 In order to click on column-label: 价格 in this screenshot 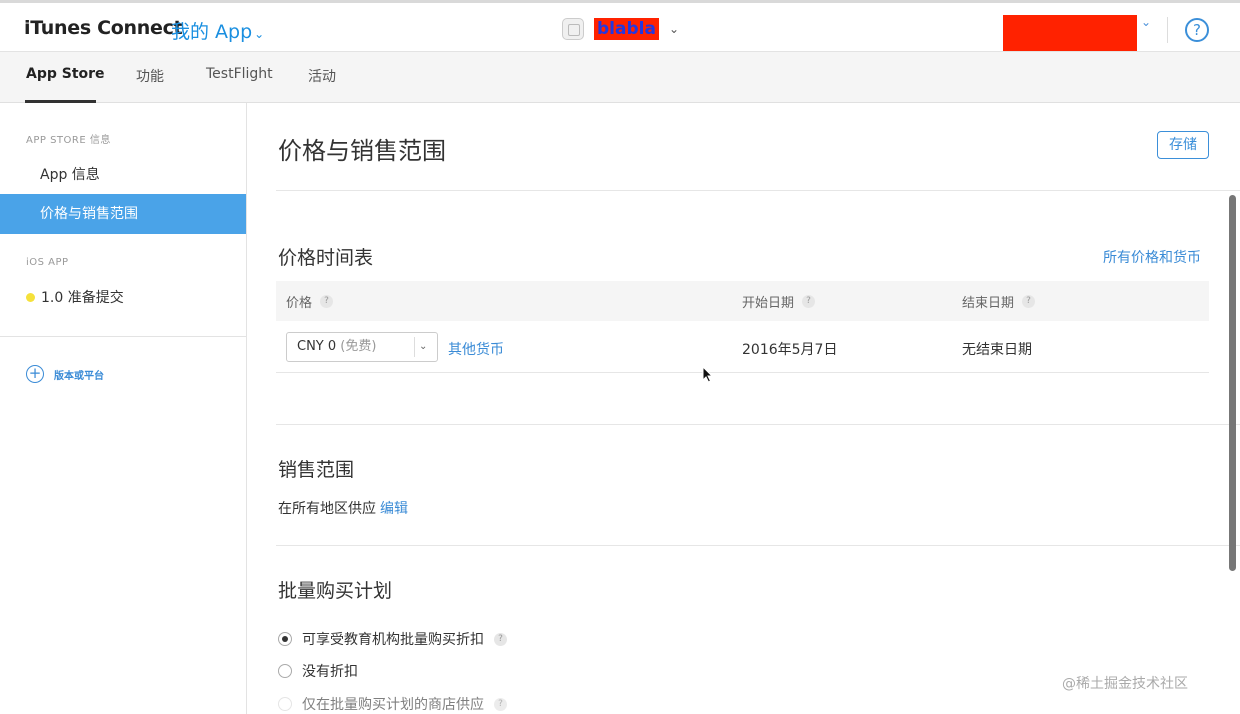, I will do `click(299, 303)`.